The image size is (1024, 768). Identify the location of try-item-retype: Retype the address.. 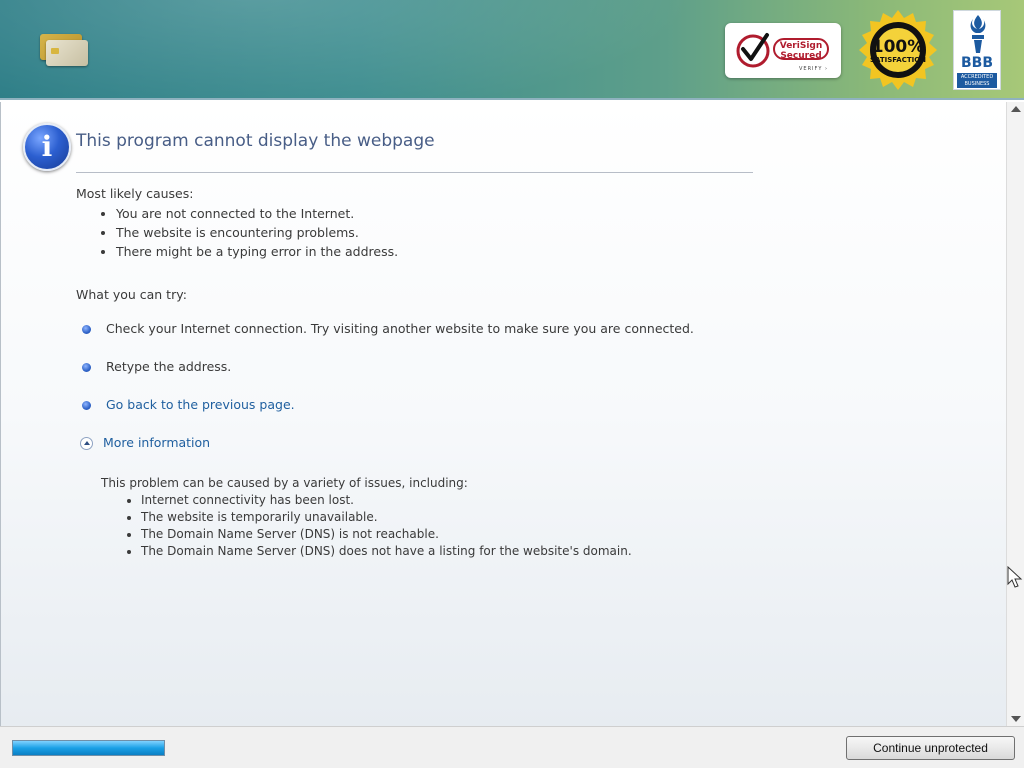
(155, 366).